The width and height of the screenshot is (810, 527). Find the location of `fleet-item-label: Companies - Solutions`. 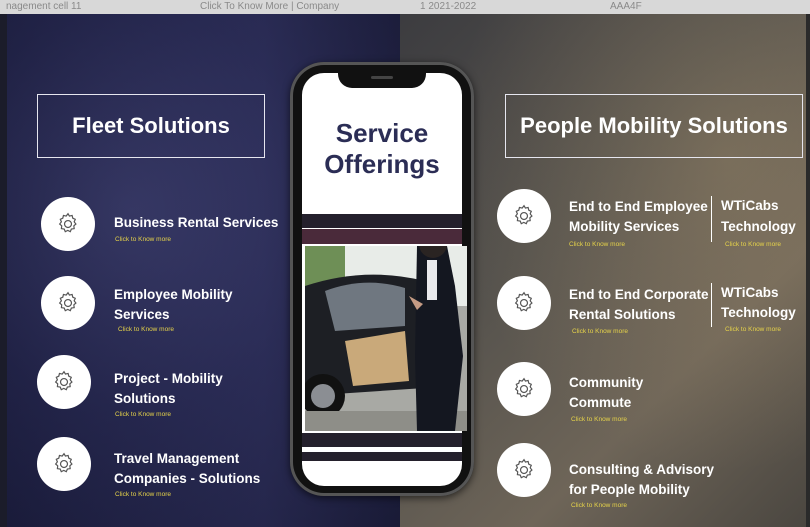

fleet-item-label: Companies - Solutions is located at coordinates (187, 478).